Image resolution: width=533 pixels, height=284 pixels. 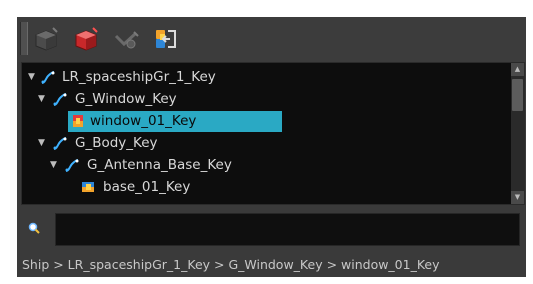 I want to click on peg-button, so click(x=126, y=39).